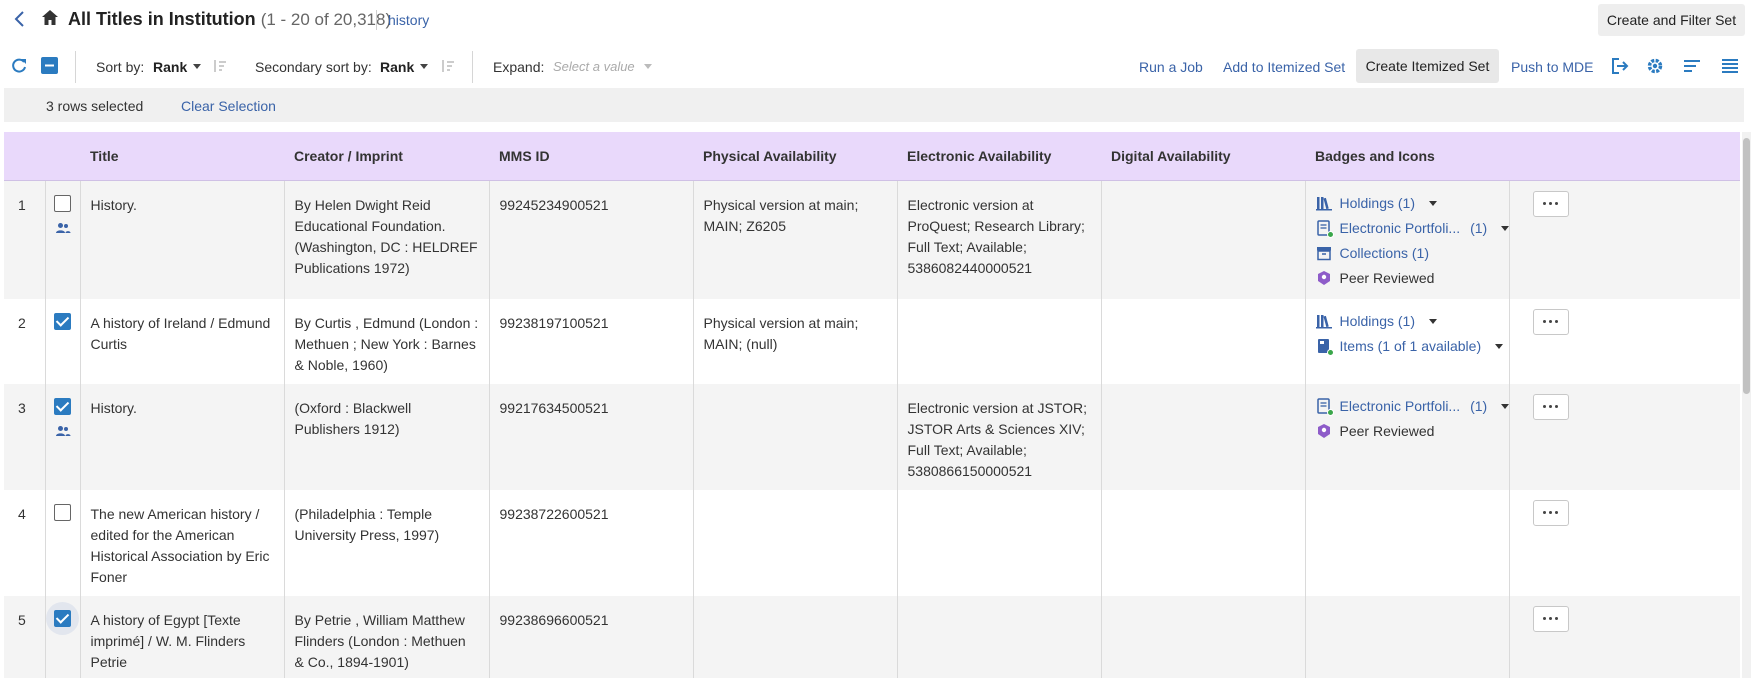 The image size is (1753, 678). I want to click on cell-mms-id: 99238197100521, so click(591, 341).